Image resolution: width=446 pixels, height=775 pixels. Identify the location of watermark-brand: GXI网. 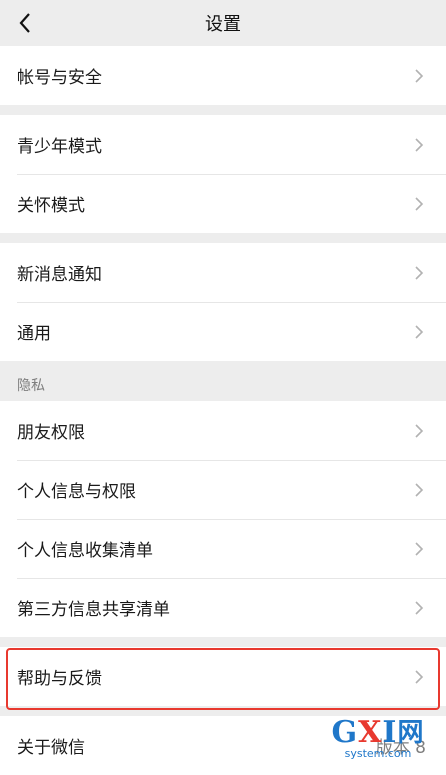
(378, 732).